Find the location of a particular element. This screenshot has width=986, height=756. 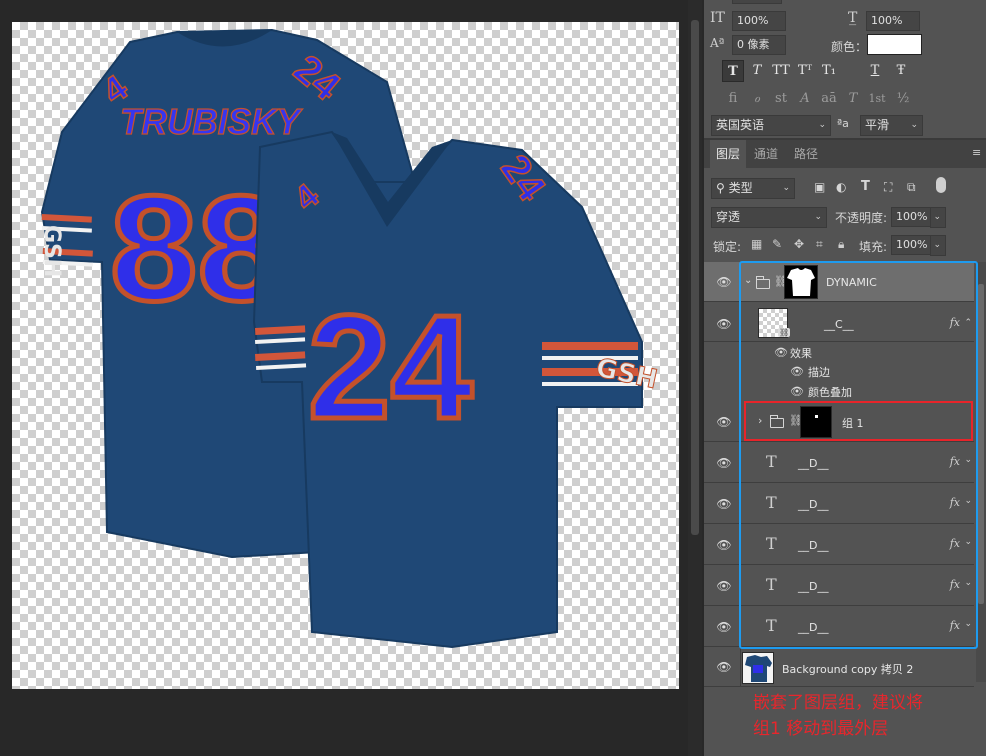

all-caps-button: TT is located at coordinates (781, 71).